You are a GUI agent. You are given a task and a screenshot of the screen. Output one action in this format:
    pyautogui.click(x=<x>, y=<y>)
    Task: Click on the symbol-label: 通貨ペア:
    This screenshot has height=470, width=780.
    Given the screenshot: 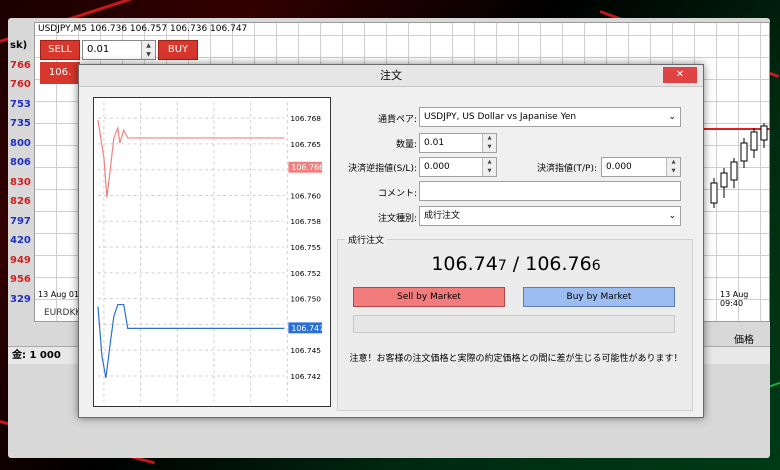 What is the action you would take?
    pyautogui.click(x=397, y=120)
    